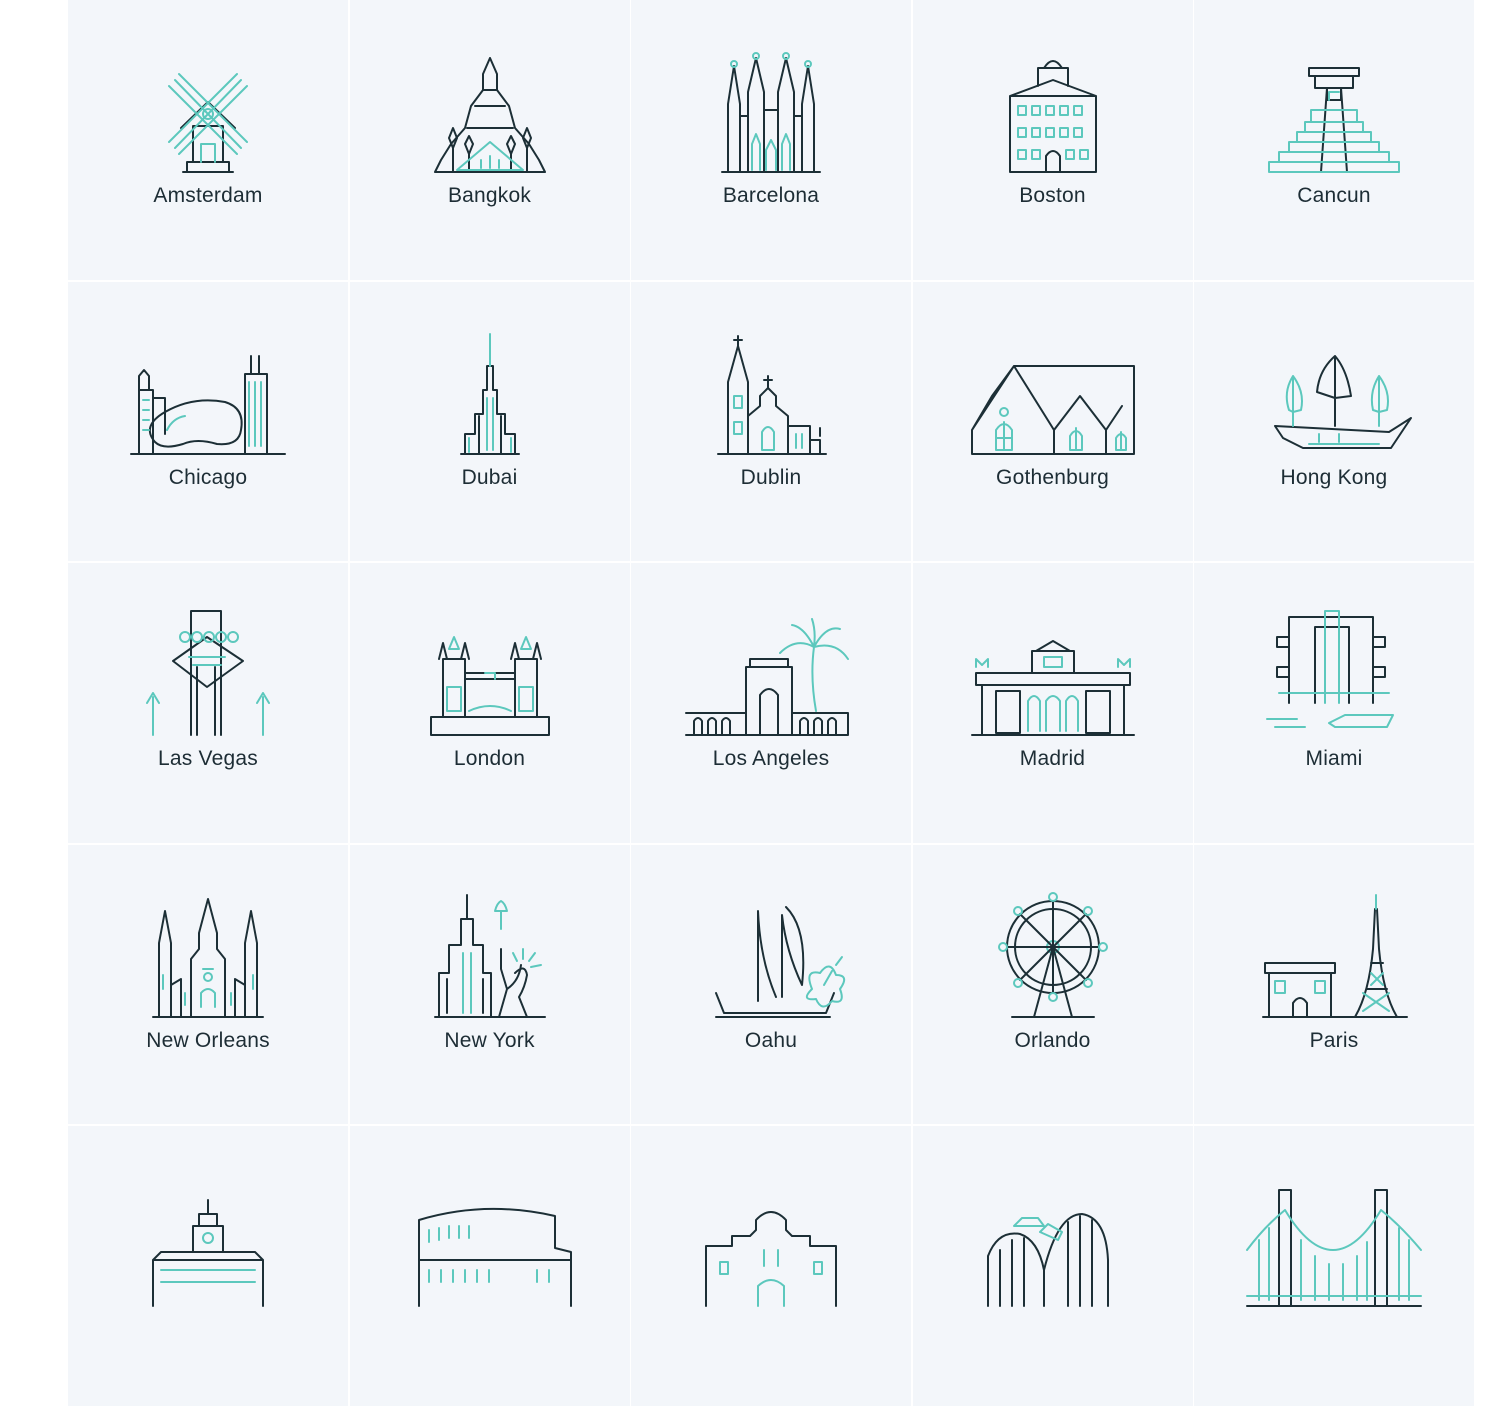  What do you see at coordinates (1053, 675) in the screenshot?
I see `museum-icon` at bounding box center [1053, 675].